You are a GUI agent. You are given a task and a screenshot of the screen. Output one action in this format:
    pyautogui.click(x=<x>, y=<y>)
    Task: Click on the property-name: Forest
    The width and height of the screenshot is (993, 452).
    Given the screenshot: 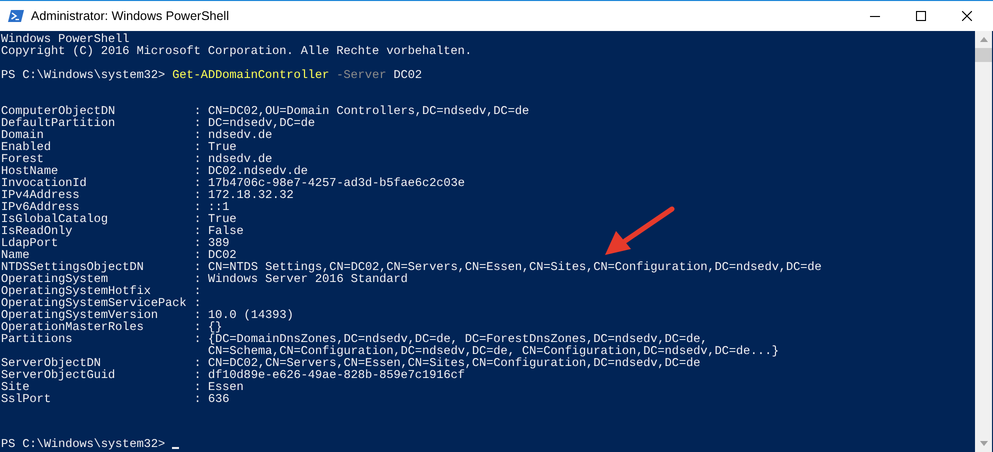 What is the action you would take?
    pyautogui.click(x=23, y=159)
    